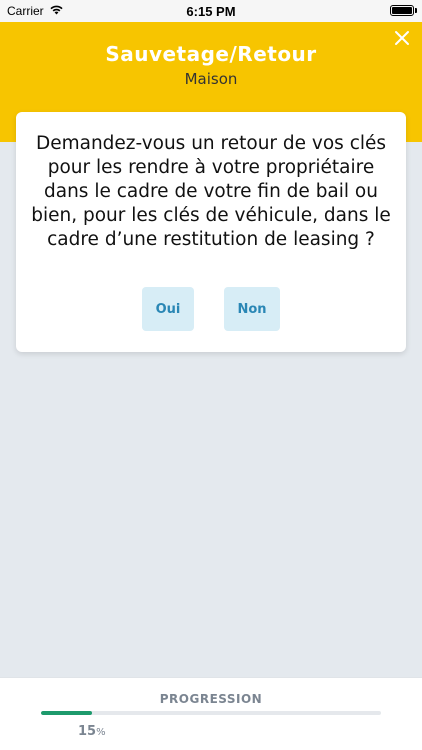 The image size is (422, 750). Describe the element at coordinates (416, 10) in the screenshot. I see `battery-tip` at that location.